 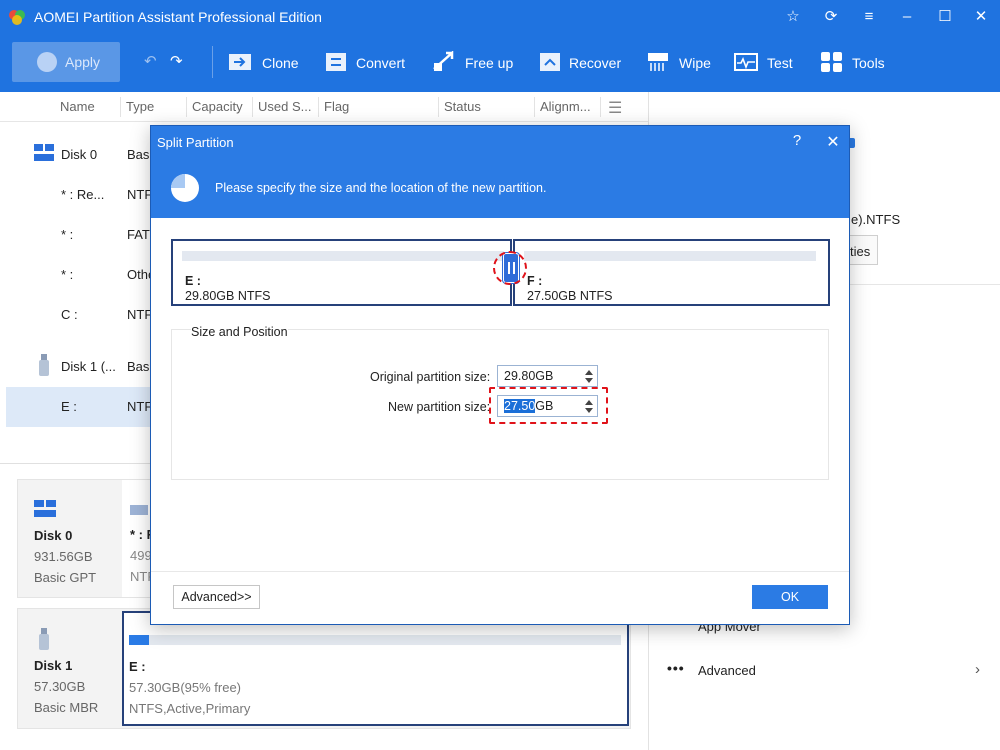 What do you see at coordinates (443, 61) in the screenshot?
I see `free-up-icon` at bounding box center [443, 61].